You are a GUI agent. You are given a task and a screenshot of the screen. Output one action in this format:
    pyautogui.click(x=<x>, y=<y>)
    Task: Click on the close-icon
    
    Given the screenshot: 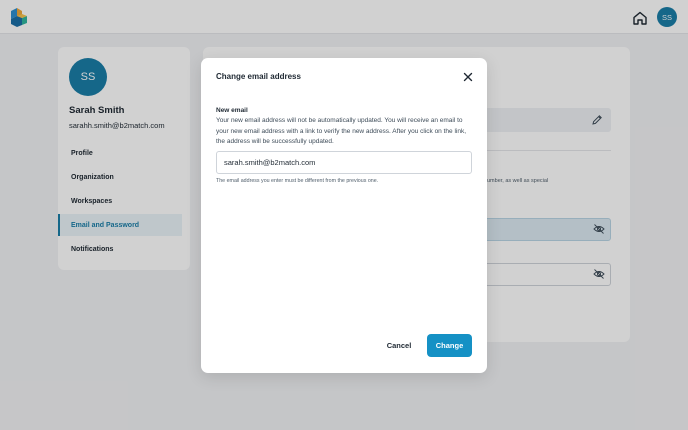 What is the action you would take?
    pyautogui.click(x=468, y=77)
    